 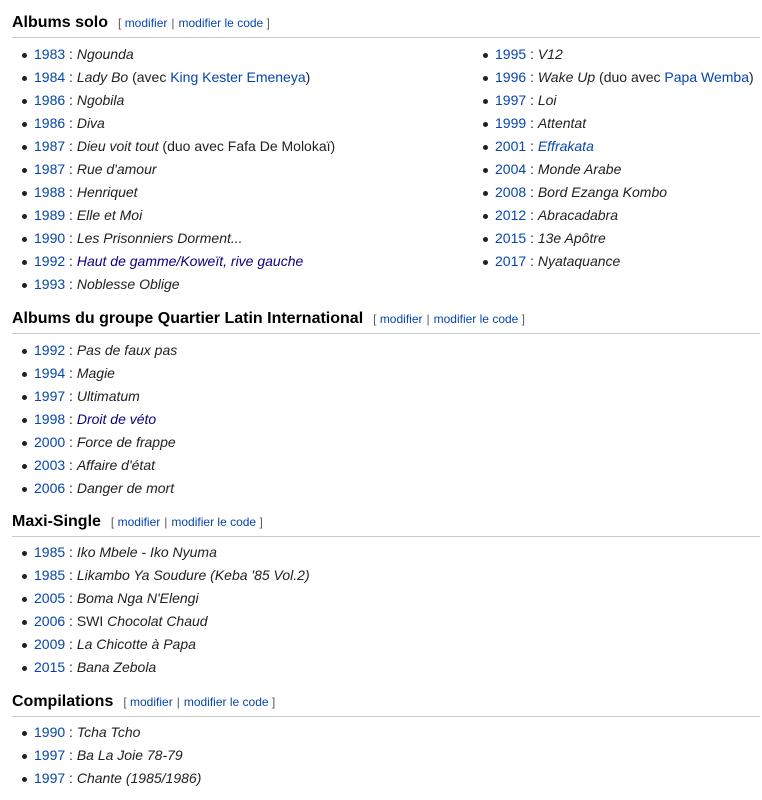 What do you see at coordinates (49, 465) in the screenshot?
I see `year-link: 2003` at bounding box center [49, 465].